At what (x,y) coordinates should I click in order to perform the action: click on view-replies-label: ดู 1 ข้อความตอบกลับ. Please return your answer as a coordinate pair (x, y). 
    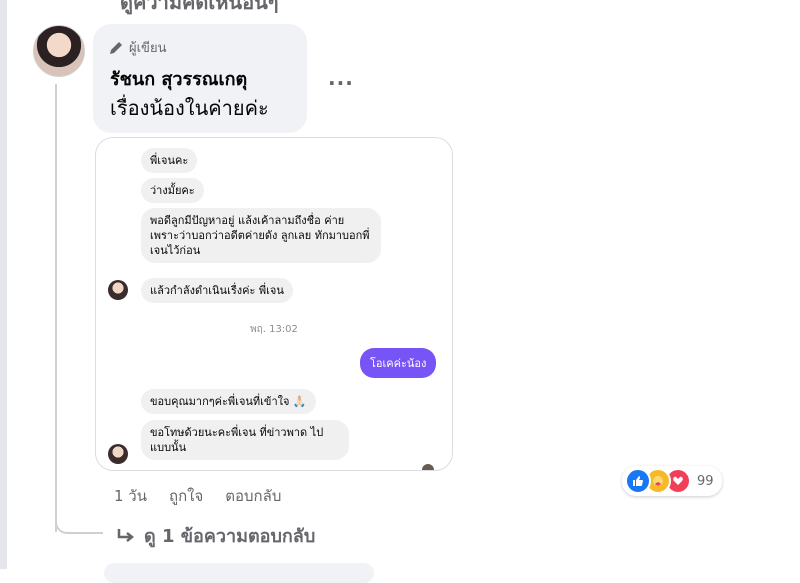
    Looking at the image, I should click on (230, 536).